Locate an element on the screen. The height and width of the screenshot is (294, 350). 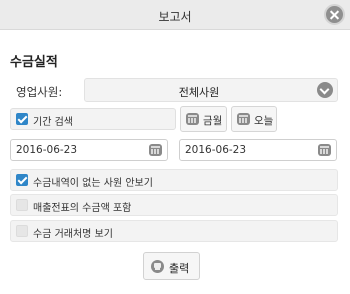
today-button: 오늘 is located at coordinates (254, 119).